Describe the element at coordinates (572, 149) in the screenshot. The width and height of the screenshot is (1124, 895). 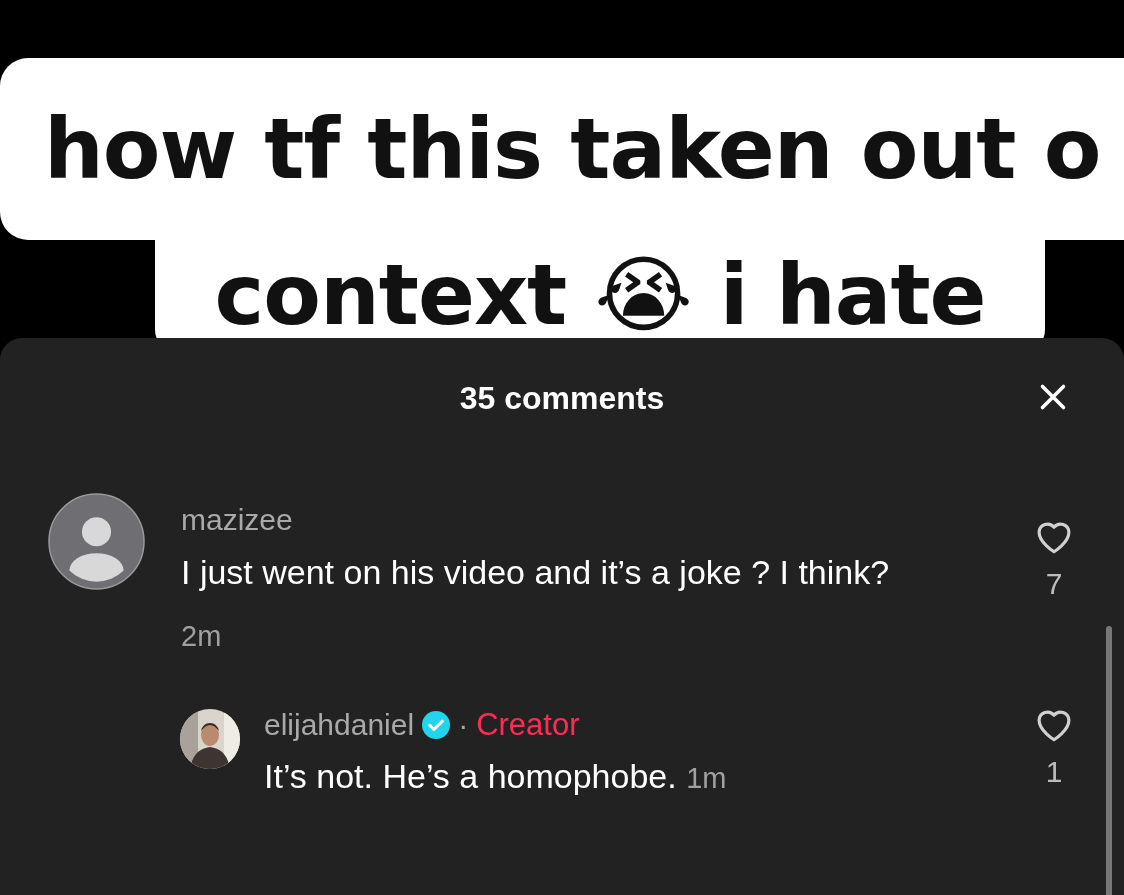
I see `caption-text: how tf this taken out o` at that location.